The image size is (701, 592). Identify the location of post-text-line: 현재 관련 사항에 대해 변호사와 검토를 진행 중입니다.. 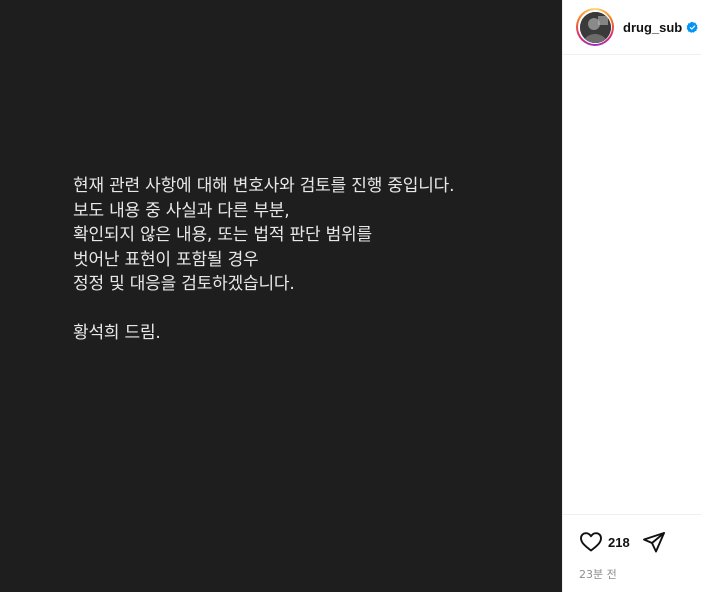
(264, 186).